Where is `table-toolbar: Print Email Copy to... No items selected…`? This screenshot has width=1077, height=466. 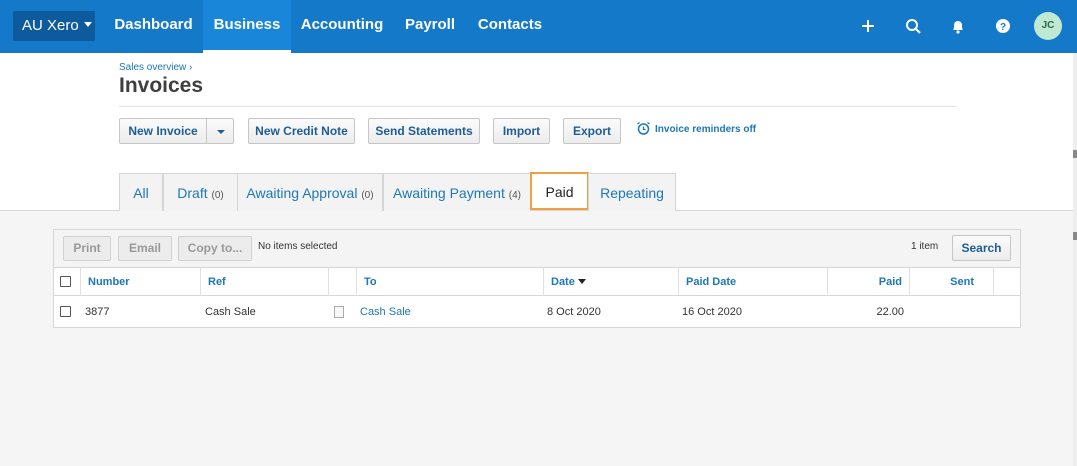 table-toolbar: Print Email Copy to... No items selected… is located at coordinates (537, 249).